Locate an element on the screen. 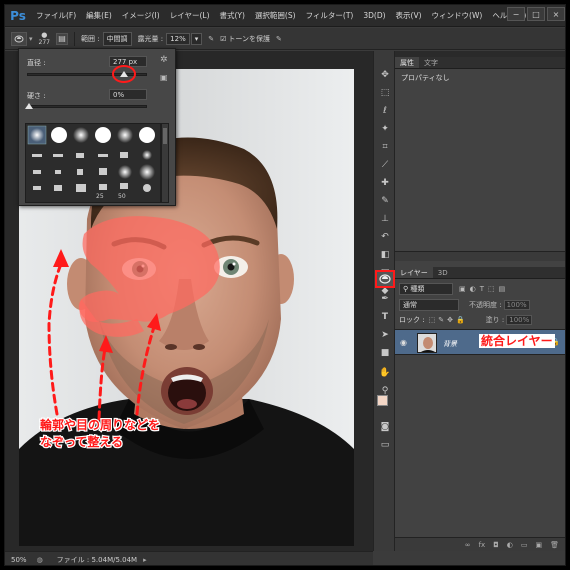  menu-window: ウィンドウ(W) is located at coordinates (457, 15).